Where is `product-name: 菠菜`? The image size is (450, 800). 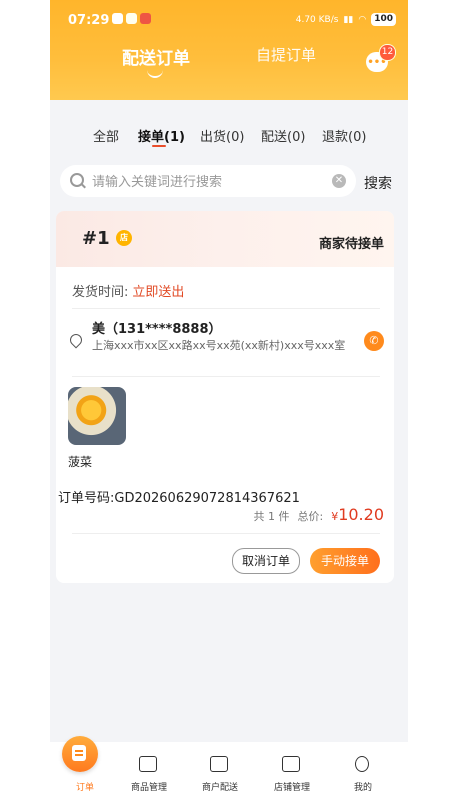 product-name: 菠菜 is located at coordinates (80, 462).